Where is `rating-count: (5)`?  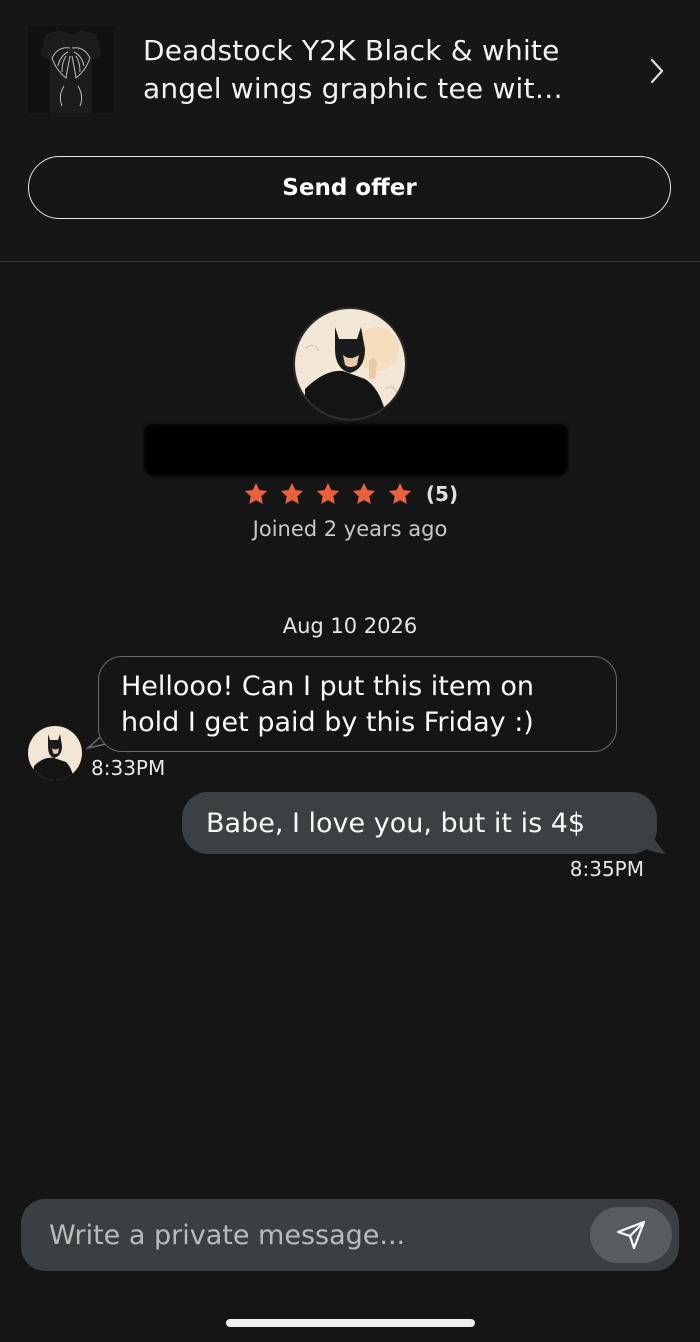
rating-count: (5) is located at coordinates (442, 494).